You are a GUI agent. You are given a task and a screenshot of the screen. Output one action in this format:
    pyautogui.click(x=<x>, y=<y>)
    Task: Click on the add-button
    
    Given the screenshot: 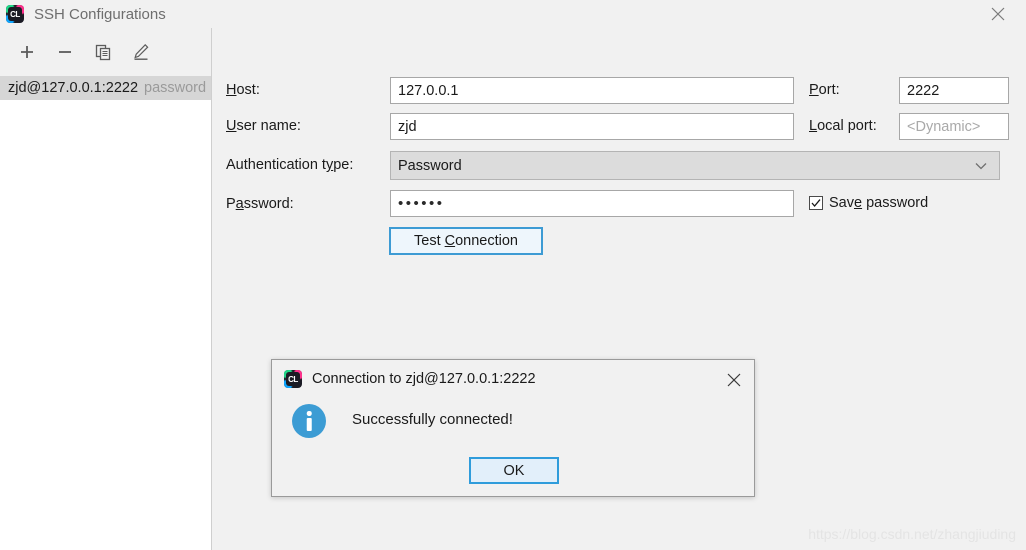 What is the action you would take?
    pyautogui.click(x=27, y=52)
    